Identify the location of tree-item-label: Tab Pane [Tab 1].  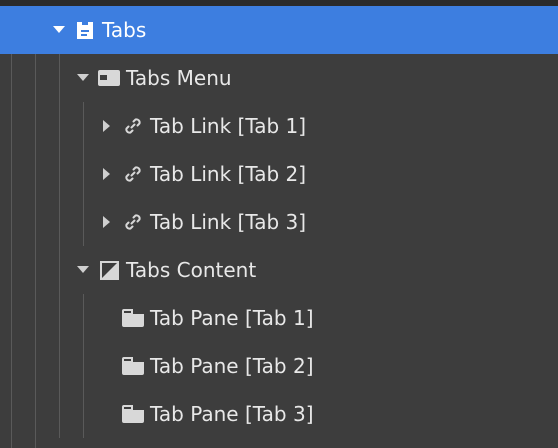
(232, 318).